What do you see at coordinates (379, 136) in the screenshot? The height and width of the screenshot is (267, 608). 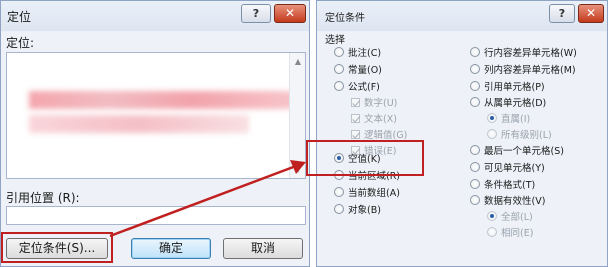 I see `checkbox-logicals: 逻辑值(G)` at bounding box center [379, 136].